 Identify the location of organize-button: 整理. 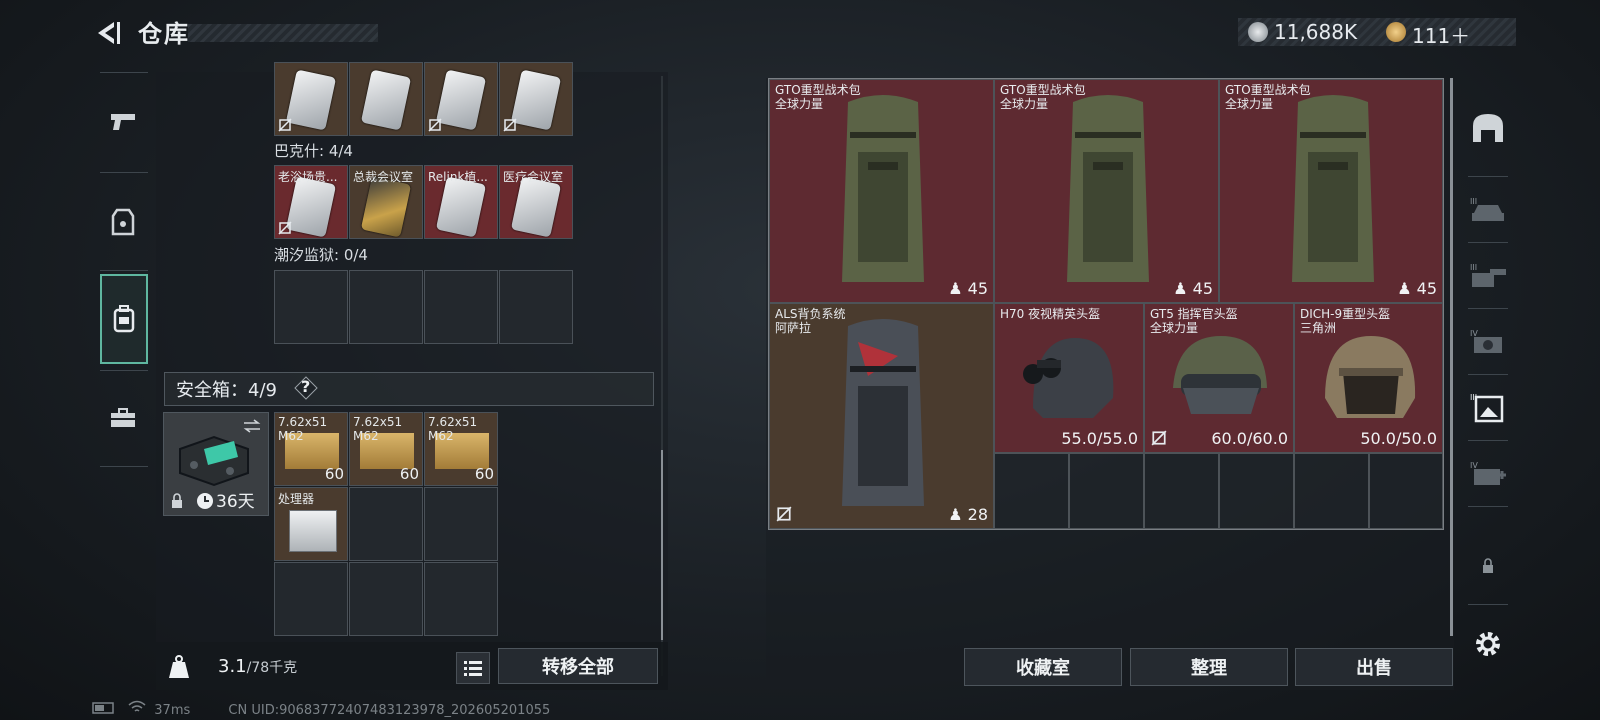
(1209, 667).